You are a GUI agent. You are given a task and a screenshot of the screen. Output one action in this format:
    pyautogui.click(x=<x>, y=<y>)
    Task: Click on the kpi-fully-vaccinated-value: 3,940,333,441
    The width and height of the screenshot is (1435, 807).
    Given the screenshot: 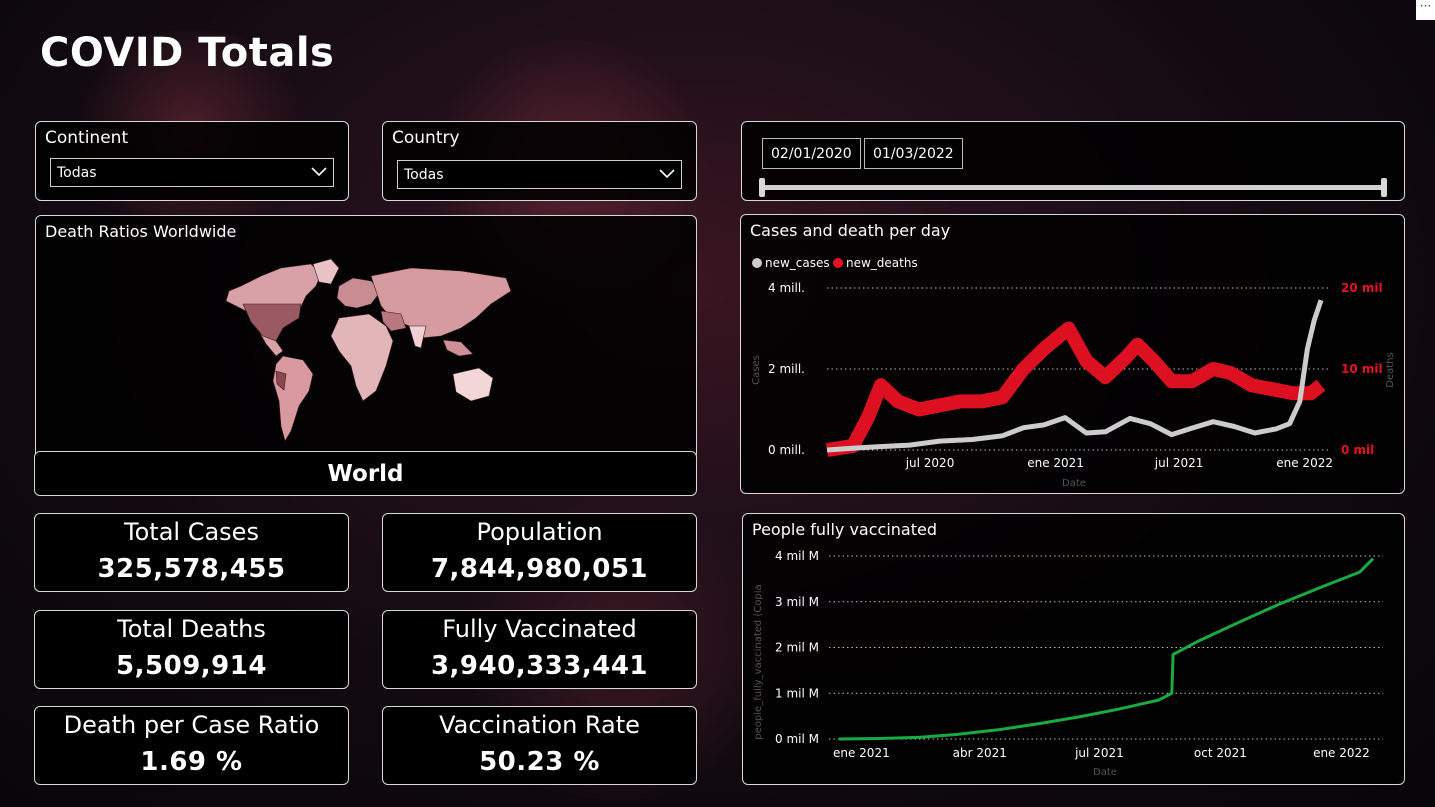 What is the action you would take?
    pyautogui.click(x=539, y=666)
    